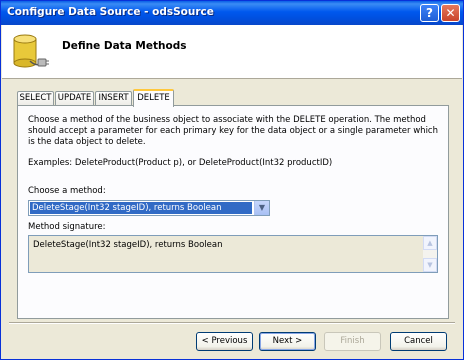 The image size is (464, 360). What do you see at coordinates (67, 191) in the screenshot?
I see `choose-method-label: Choose a method:` at bounding box center [67, 191].